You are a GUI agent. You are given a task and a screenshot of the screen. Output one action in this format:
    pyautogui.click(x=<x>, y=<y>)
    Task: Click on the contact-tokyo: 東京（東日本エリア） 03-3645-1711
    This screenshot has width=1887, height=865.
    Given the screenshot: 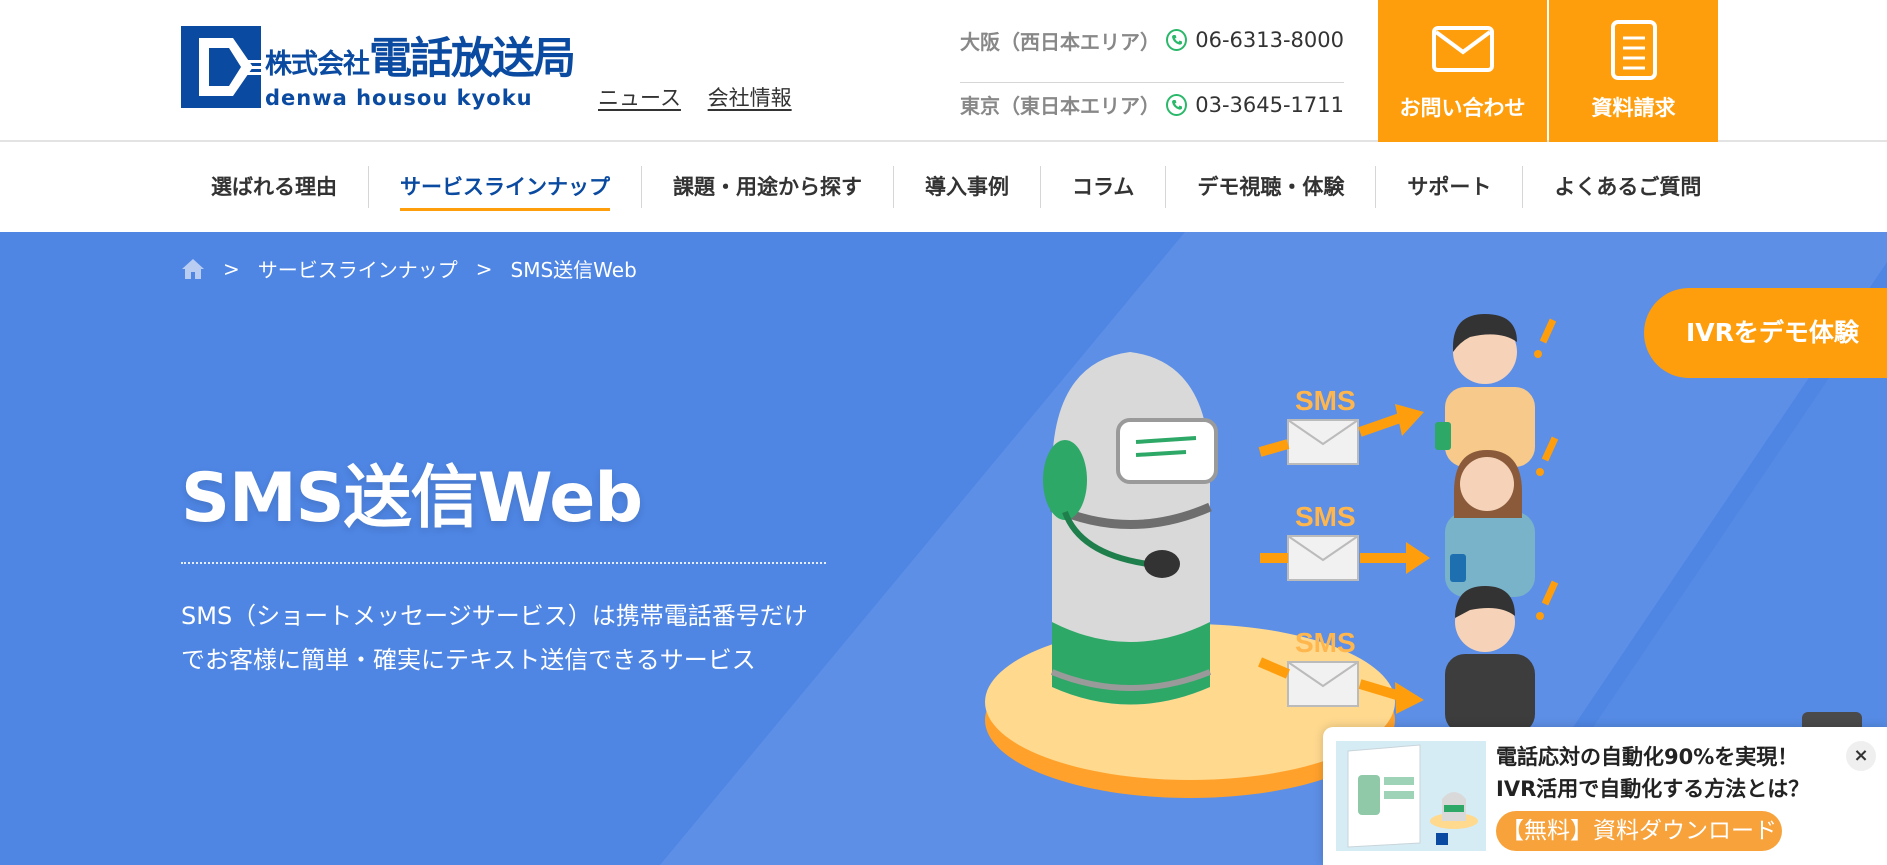 What is the action you would take?
    pyautogui.click(x=1152, y=102)
    